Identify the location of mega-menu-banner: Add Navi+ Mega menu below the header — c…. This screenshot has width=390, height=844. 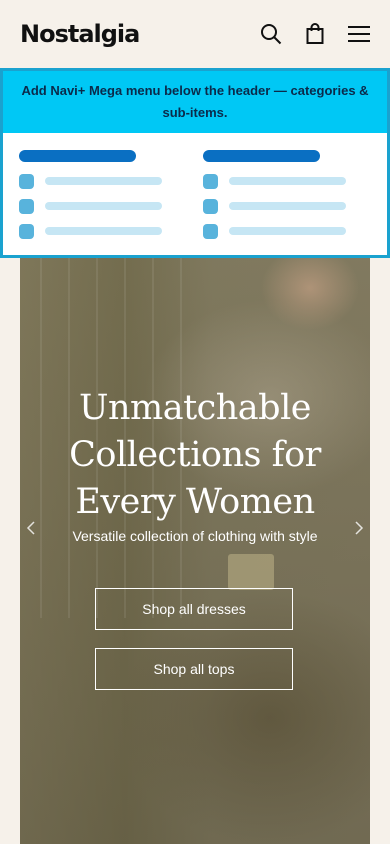
(195, 102).